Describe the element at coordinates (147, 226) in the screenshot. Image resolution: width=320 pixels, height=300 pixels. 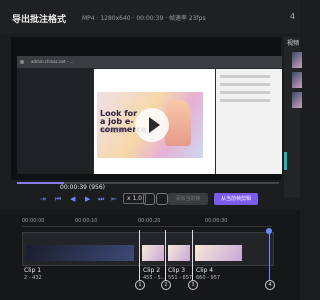
I see `ruler-line` at that location.